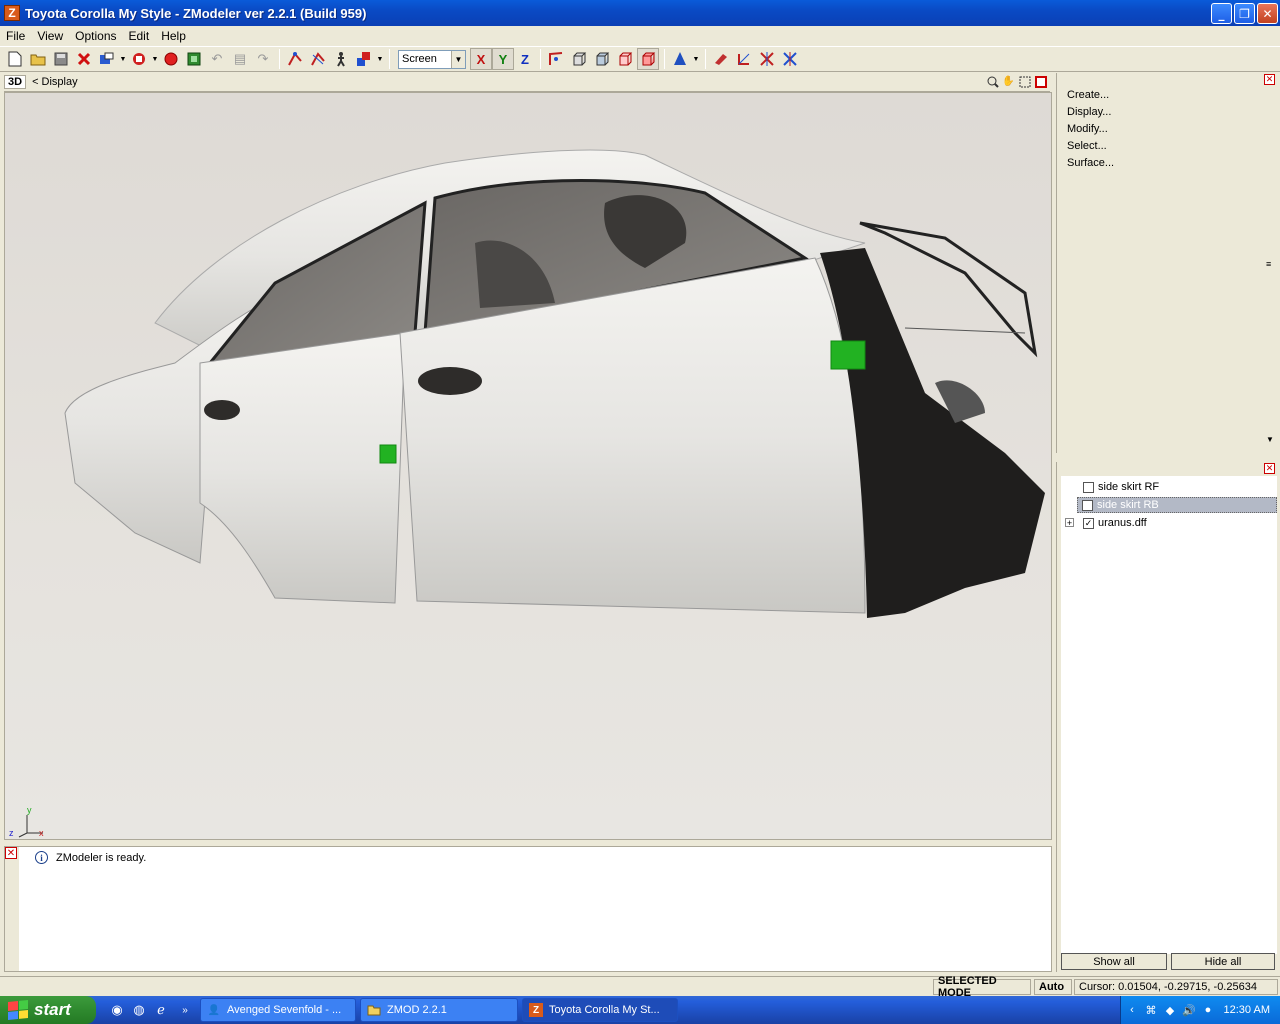 This screenshot has width=1280, height=1024. What do you see at coordinates (432, 59) in the screenshot?
I see `coordinate-space-select: Screen ▼` at bounding box center [432, 59].